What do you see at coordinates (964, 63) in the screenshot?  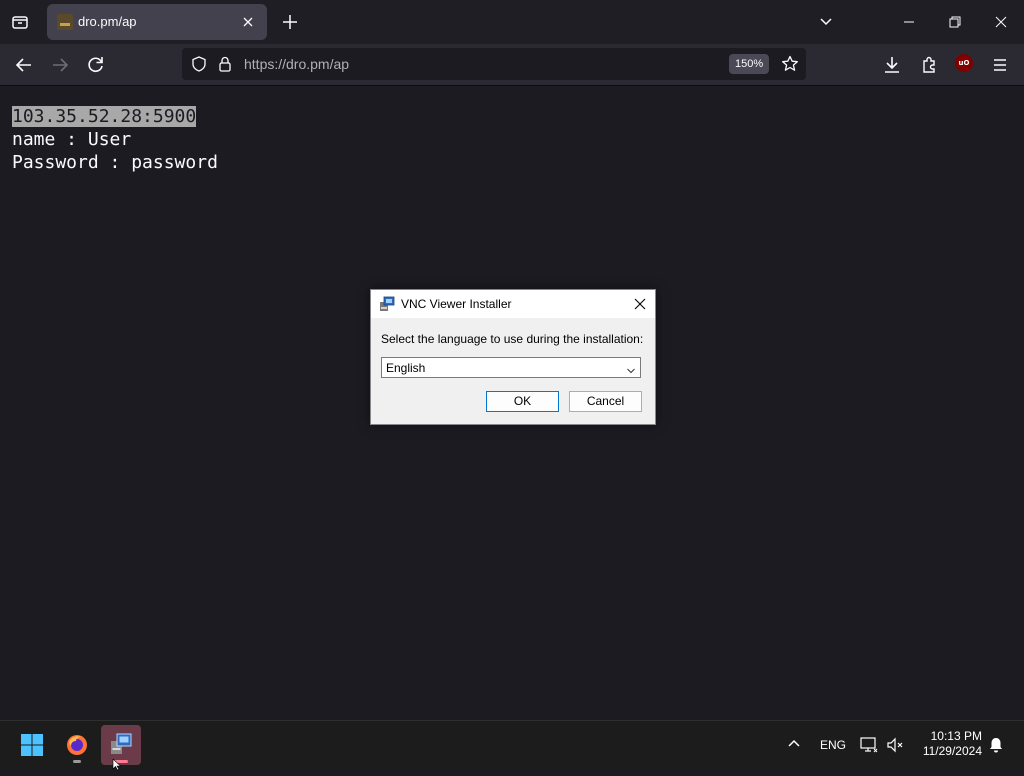 I see `ublock-icon: uO` at bounding box center [964, 63].